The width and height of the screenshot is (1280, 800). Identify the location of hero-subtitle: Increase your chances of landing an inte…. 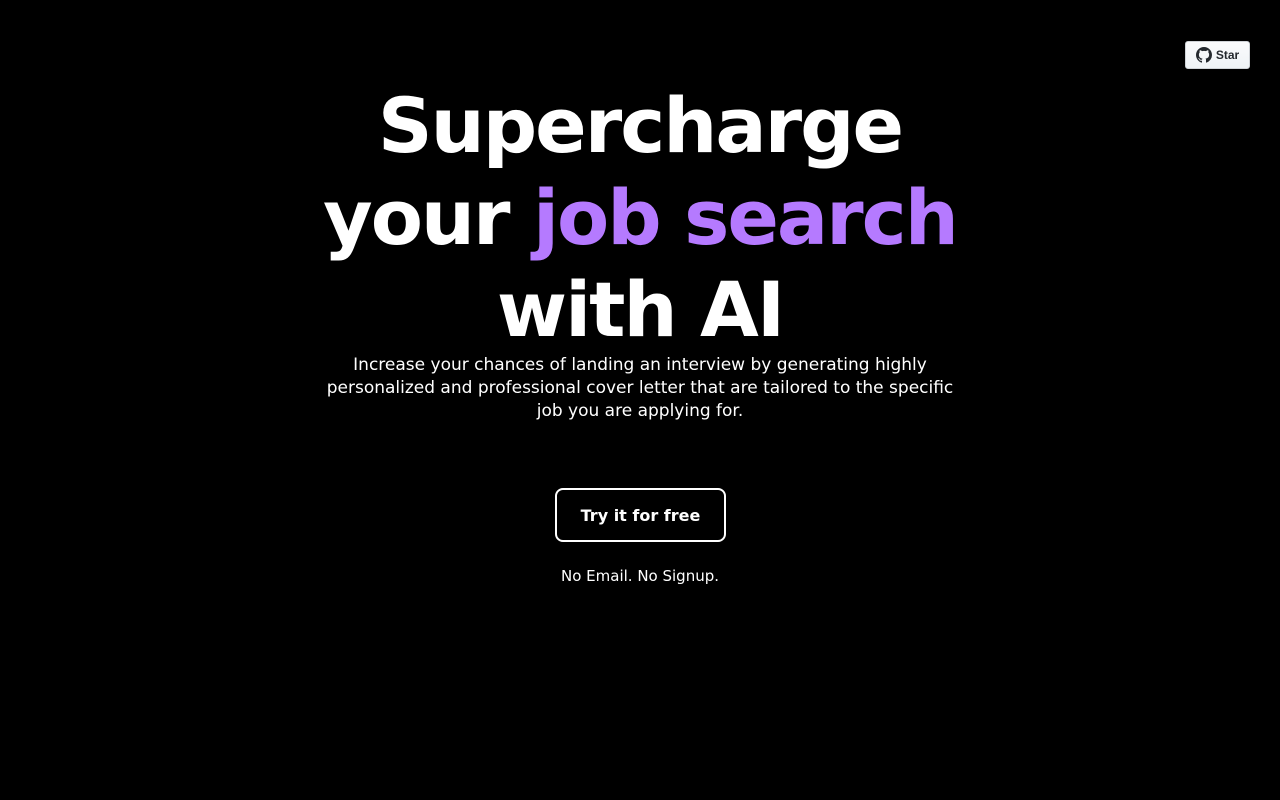
(640, 388).